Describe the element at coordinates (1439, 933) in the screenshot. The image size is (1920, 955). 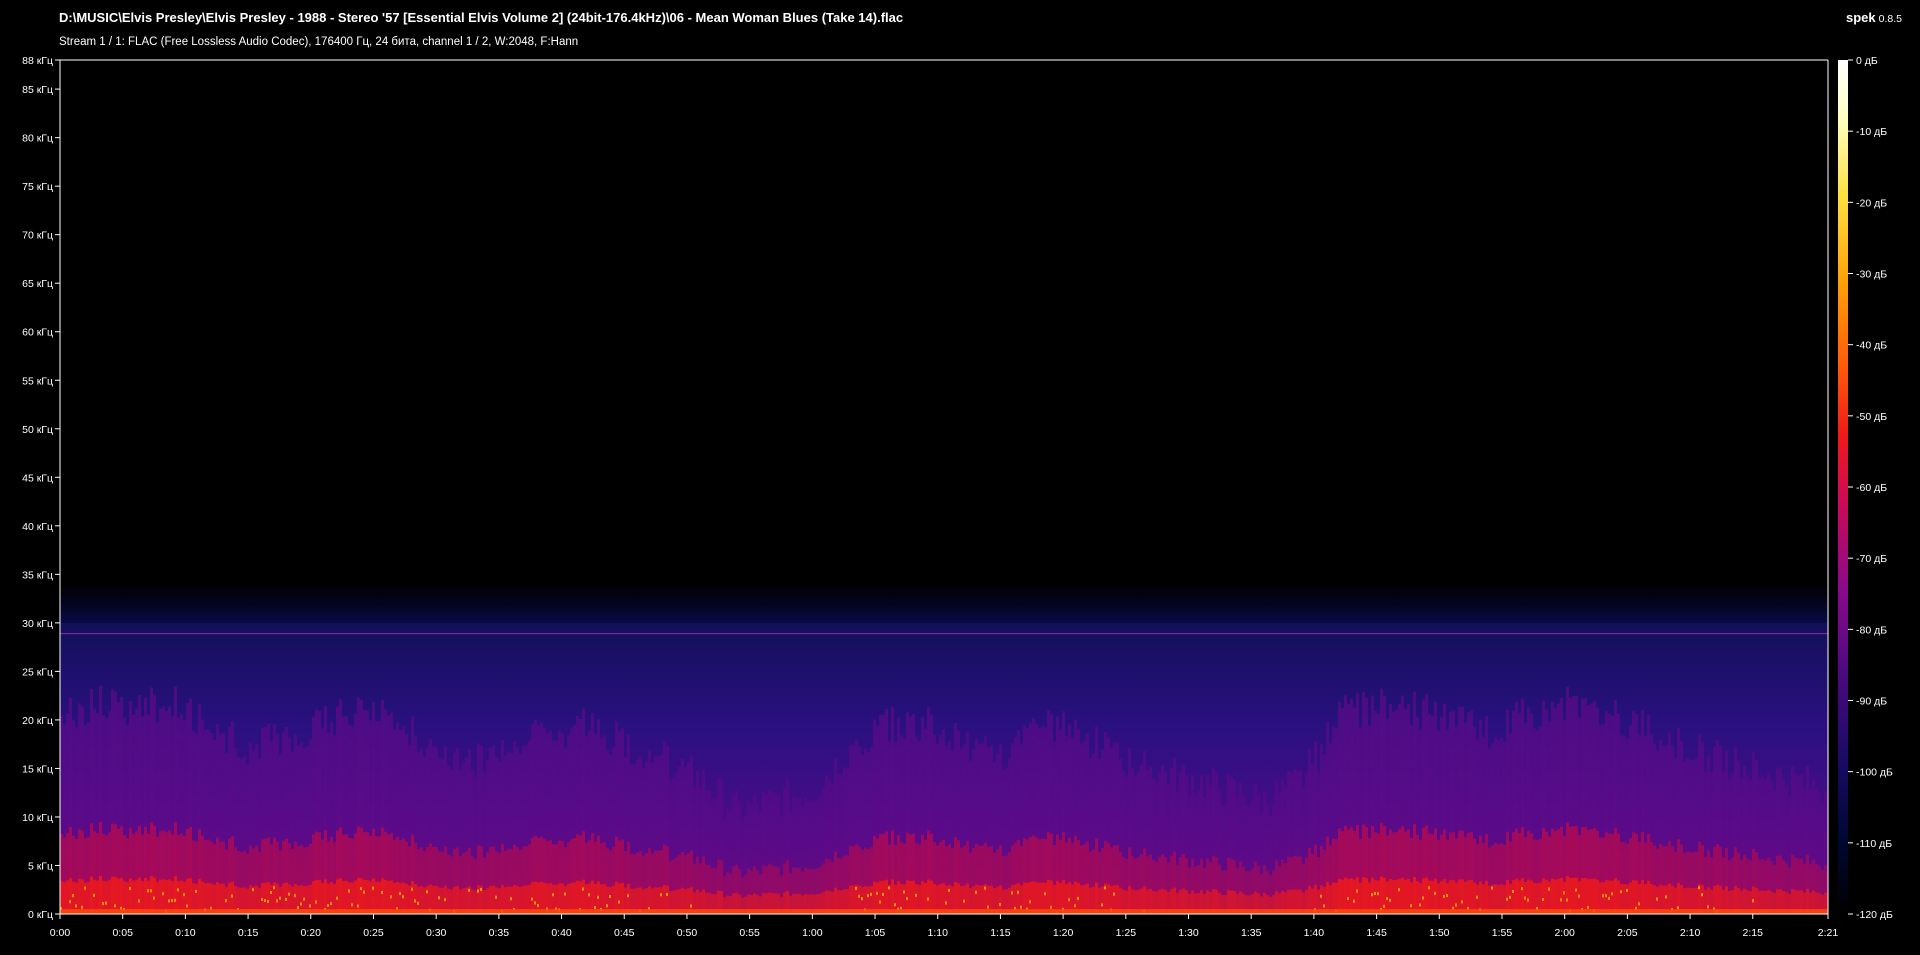
I see `x-tick-label: 1:50` at that location.